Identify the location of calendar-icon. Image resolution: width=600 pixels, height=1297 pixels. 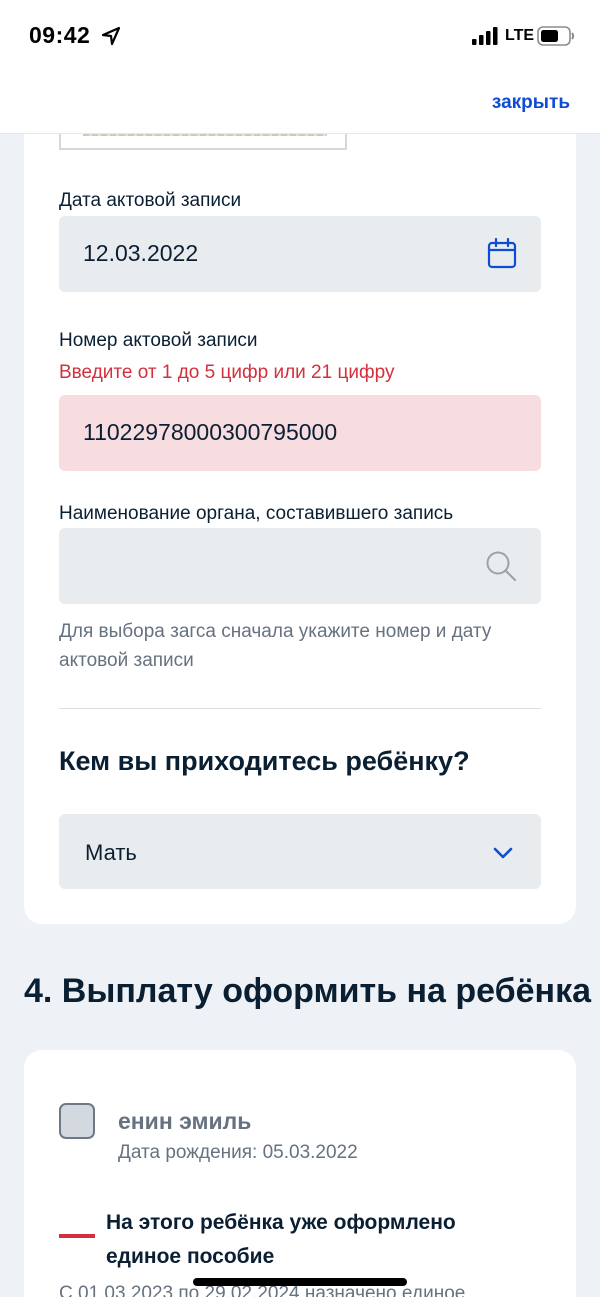
(502, 254).